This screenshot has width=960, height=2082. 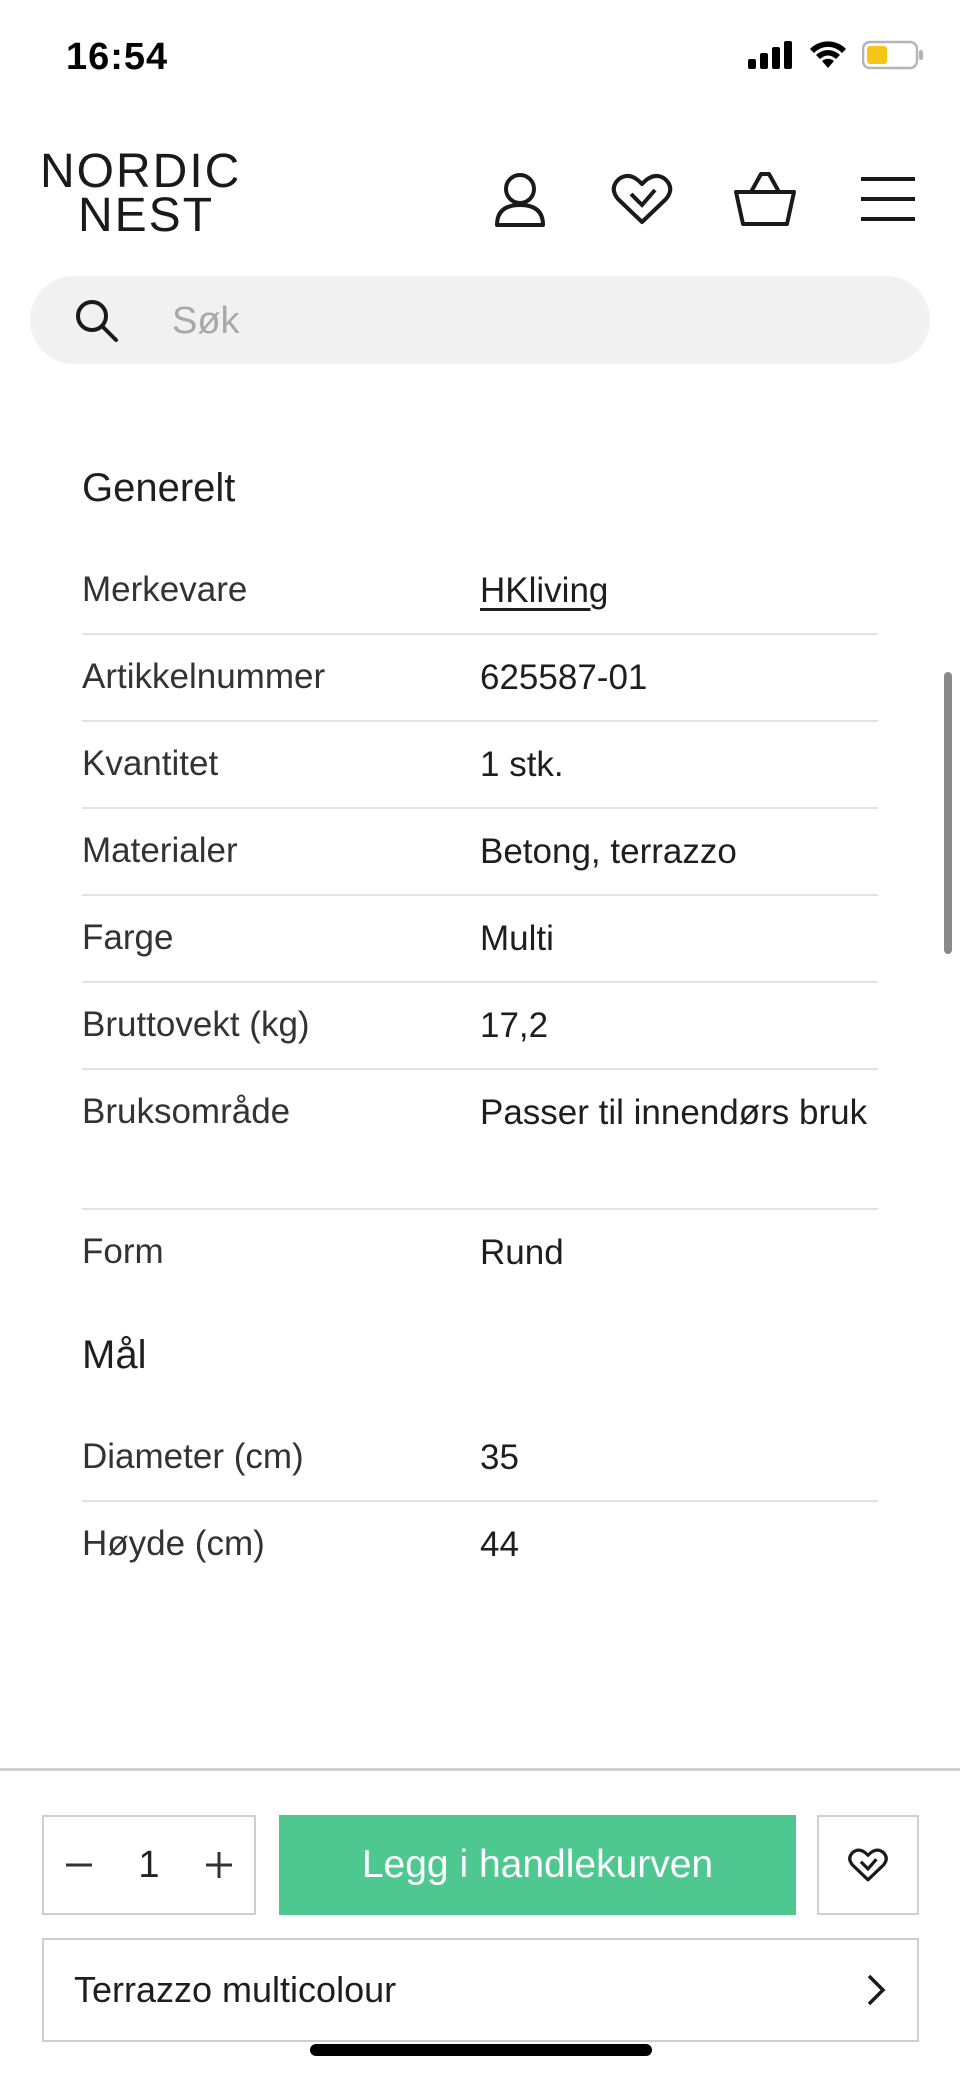 What do you see at coordinates (480, 1140) in the screenshot?
I see `spec-row: Bruksområde Passer til innendørs bruk` at bounding box center [480, 1140].